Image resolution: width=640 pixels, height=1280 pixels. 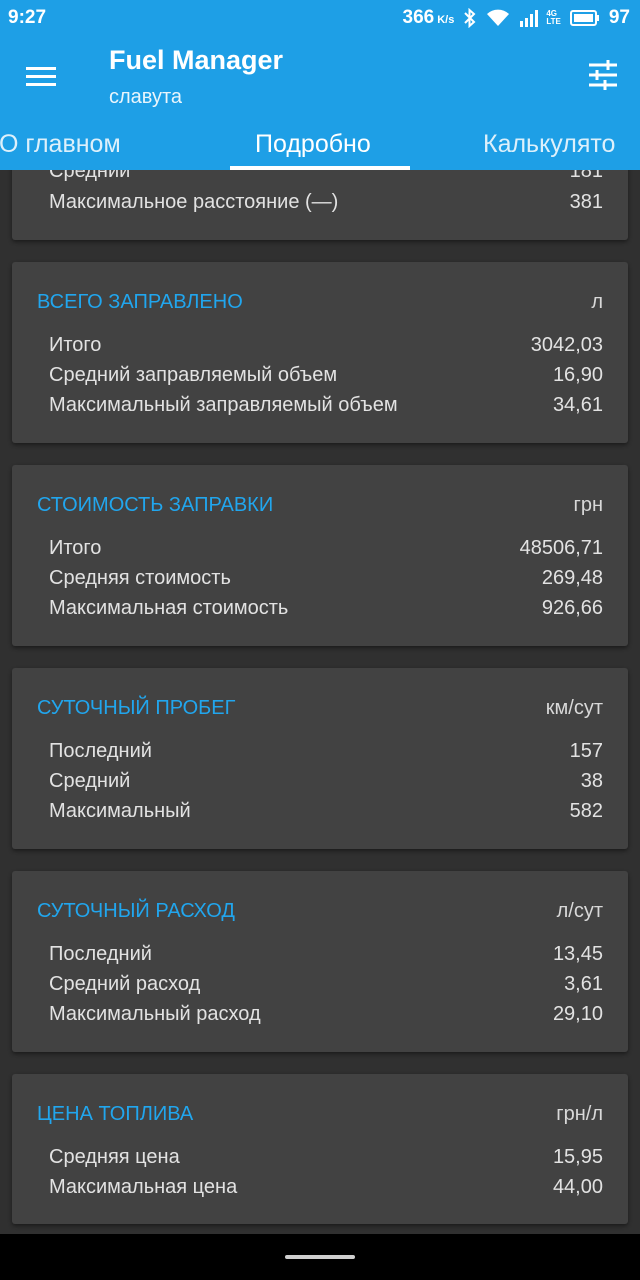 I want to click on stat-row: Последний 157, so click(x=326, y=751).